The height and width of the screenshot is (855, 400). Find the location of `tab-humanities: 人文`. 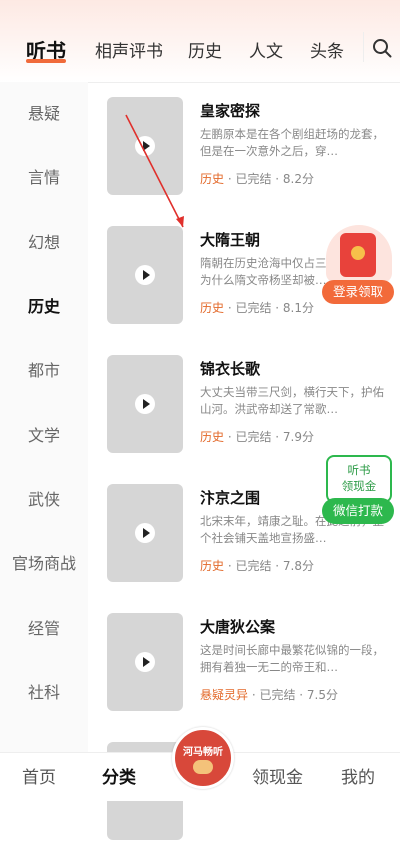

tab-humanities: 人文 is located at coordinates (266, 49).